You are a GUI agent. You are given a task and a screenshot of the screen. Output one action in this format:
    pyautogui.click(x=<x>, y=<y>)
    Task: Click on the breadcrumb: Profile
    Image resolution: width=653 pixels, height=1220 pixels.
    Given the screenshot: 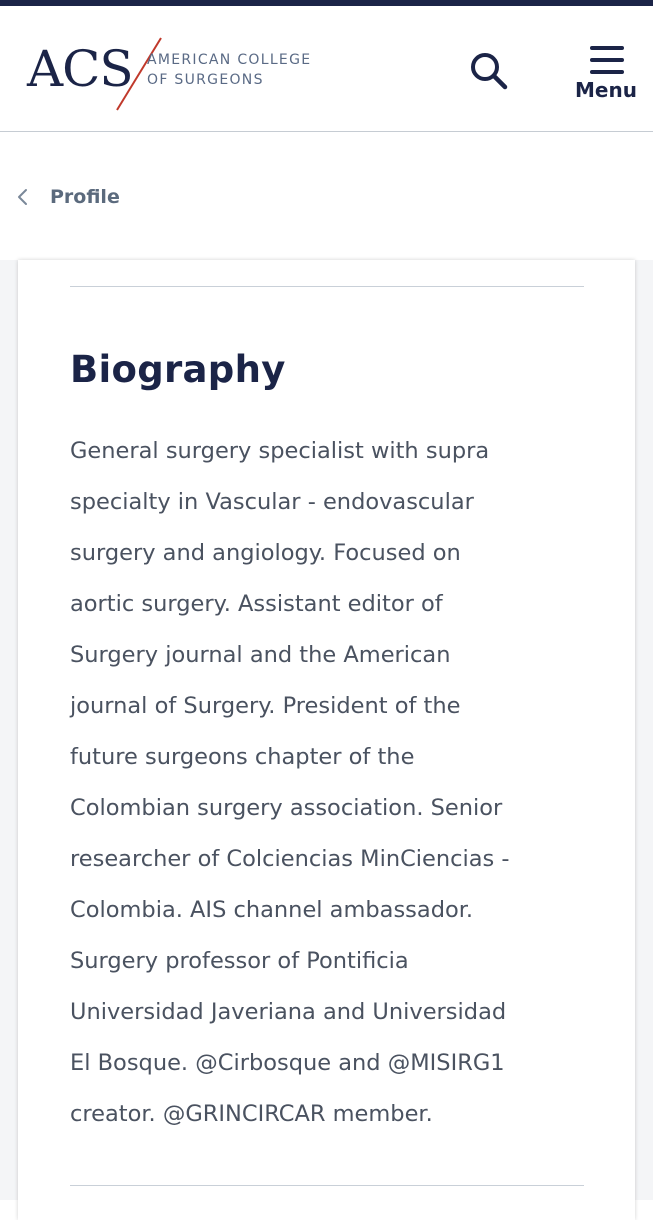 What is the action you would take?
    pyautogui.click(x=326, y=196)
    